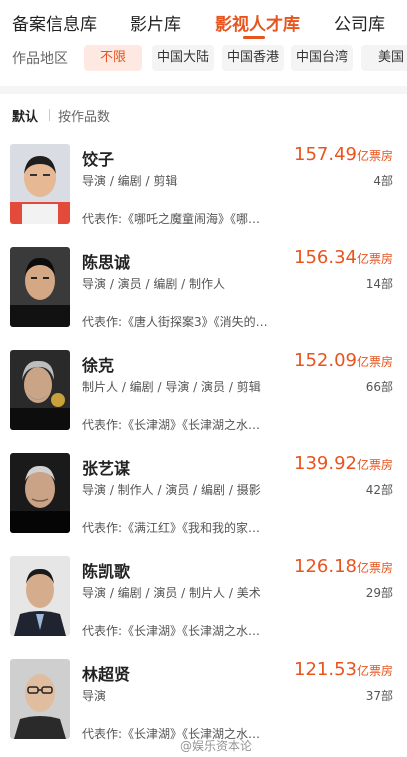 This screenshot has height=757, width=407. I want to click on box-office-value: 121.53, so click(325, 669).